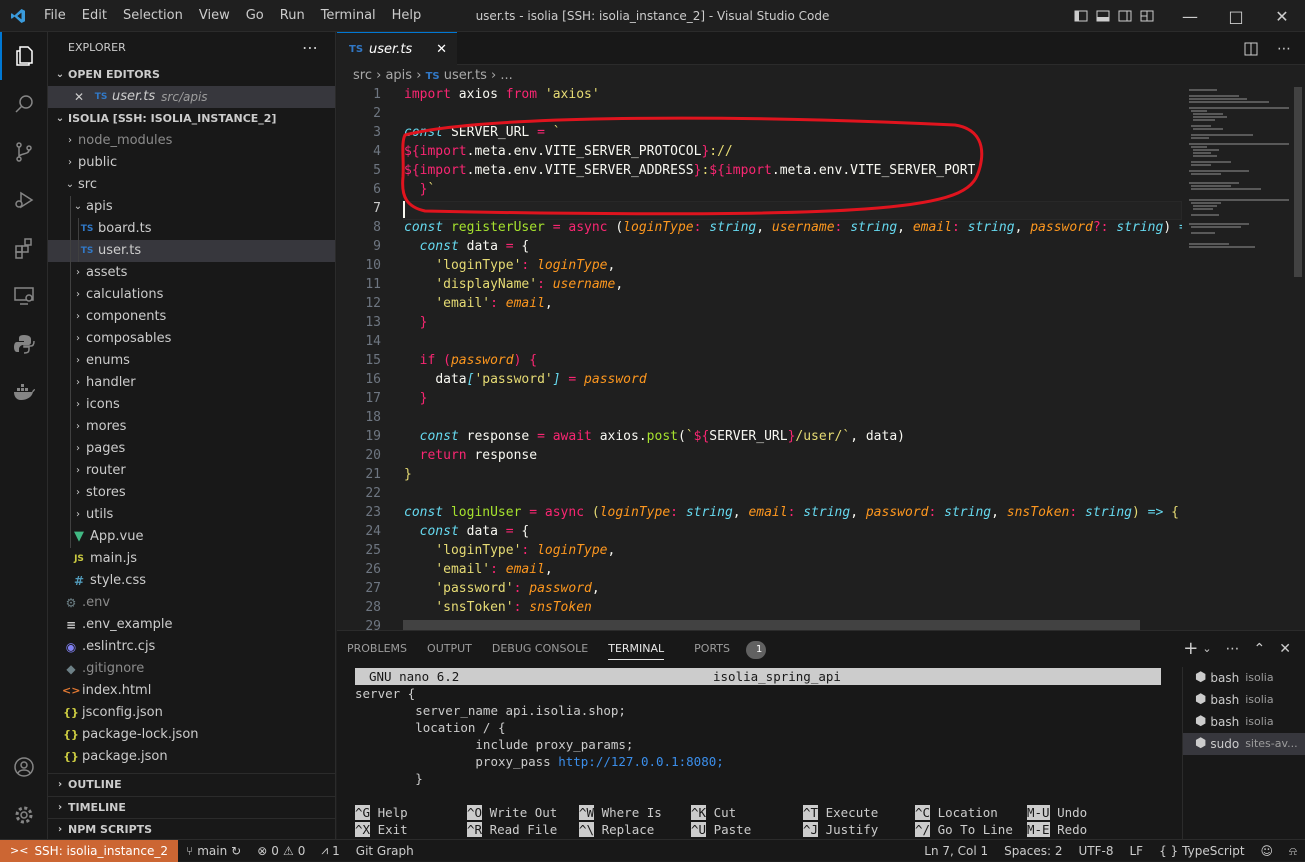 The height and width of the screenshot is (862, 1305). I want to click on remote-indicator: >< SSH: isolia_instance_2, so click(89, 850).